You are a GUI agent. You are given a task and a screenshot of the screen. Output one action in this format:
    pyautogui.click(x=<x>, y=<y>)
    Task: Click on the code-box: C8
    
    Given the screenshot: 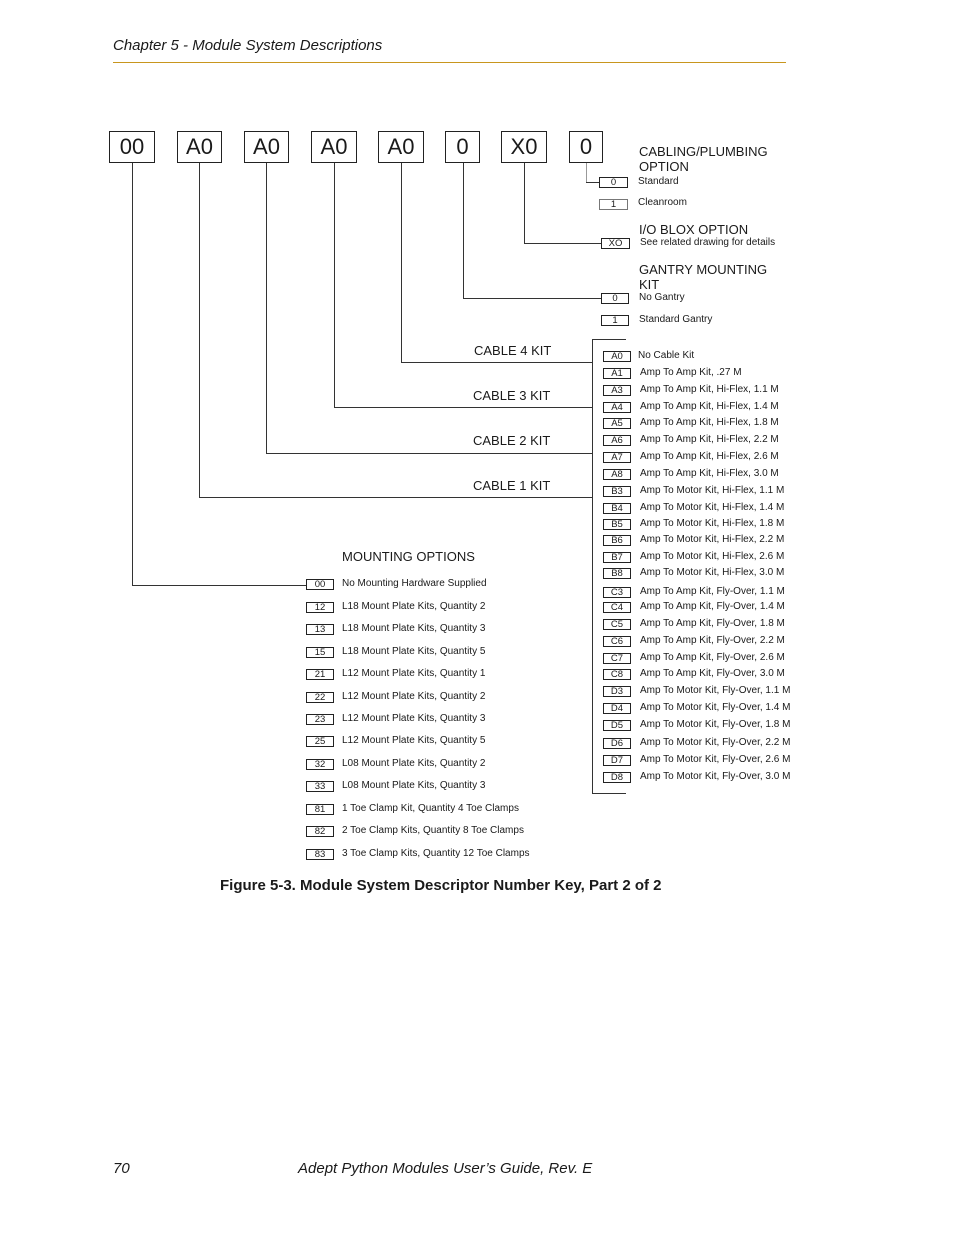 What is the action you would take?
    pyautogui.click(x=617, y=674)
    